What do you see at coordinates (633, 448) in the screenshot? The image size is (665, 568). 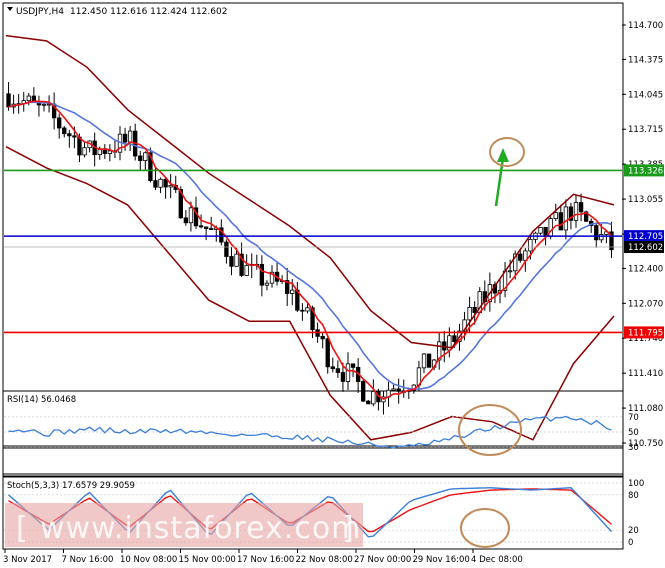 I see `rsi-tick-label: 30` at bounding box center [633, 448].